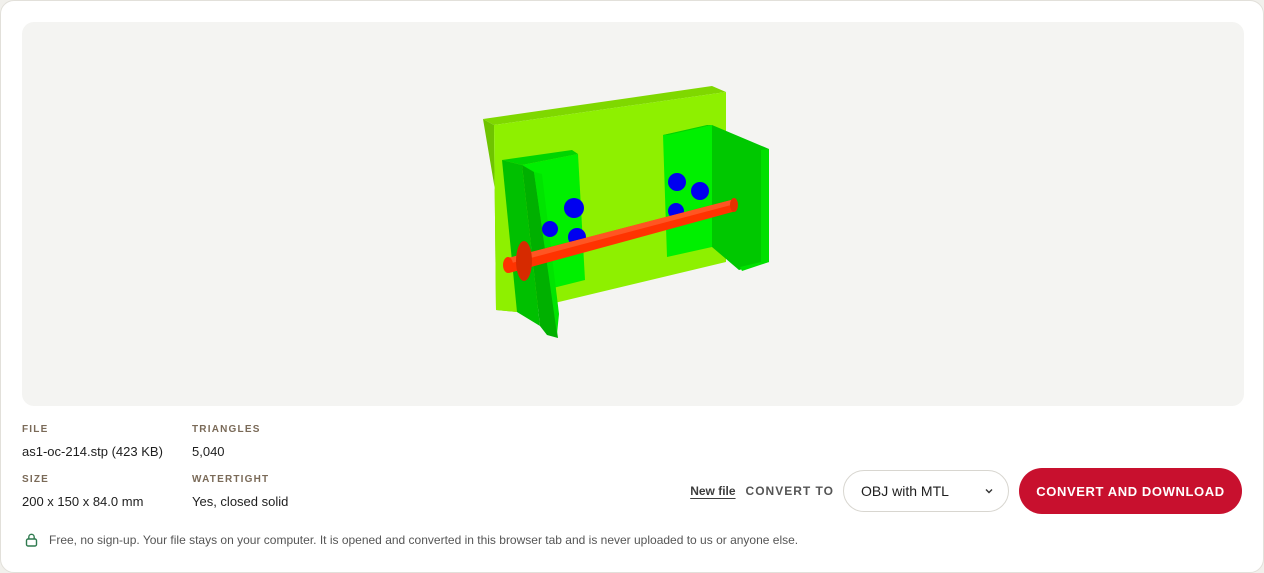 This screenshot has width=1264, height=573. What do you see at coordinates (277, 441) in the screenshot?
I see `triangles-info: TRIANGLES 5,040` at bounding box center [277, 441].